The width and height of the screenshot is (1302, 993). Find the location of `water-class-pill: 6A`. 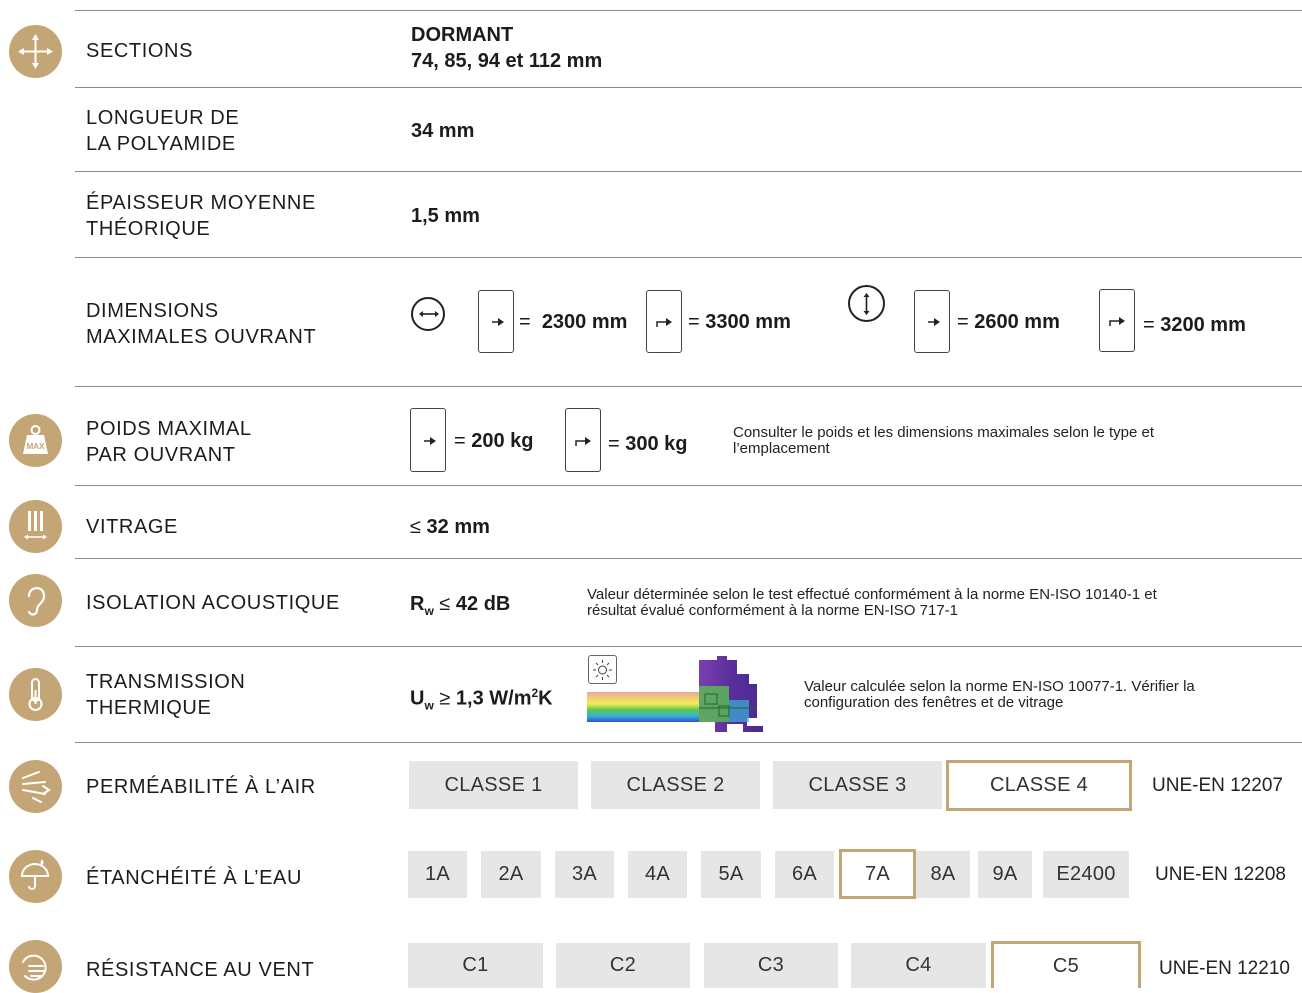

water-class-pill: 6A is located at coordinates (804, 874).